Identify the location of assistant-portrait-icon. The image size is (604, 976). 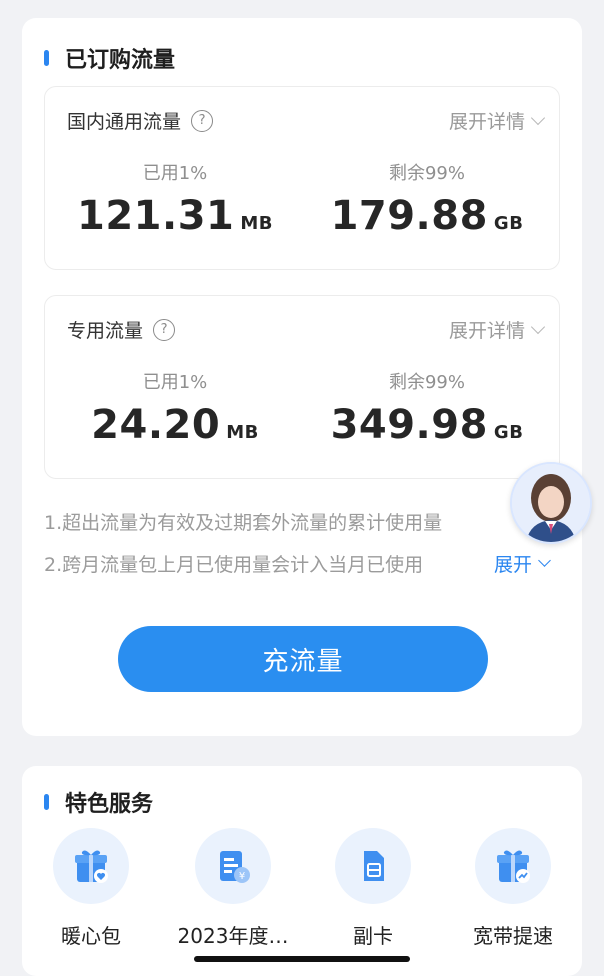
(551, 503).